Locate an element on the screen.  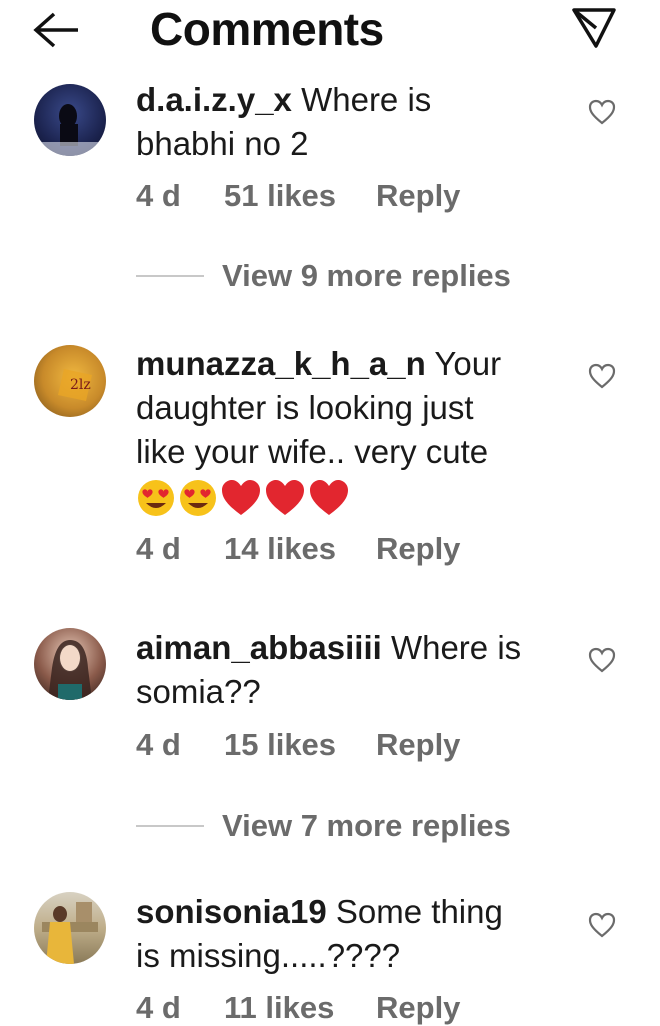
comment-username: aiman_abbasiiii is located at coordinates (259, 647).